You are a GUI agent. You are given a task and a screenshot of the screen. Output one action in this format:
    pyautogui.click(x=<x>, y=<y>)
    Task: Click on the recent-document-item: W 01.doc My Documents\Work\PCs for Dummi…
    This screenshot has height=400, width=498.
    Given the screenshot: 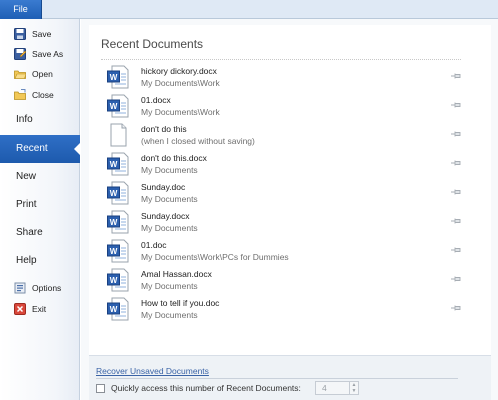 What is the action you would take?
    pyautogui.click(x=284, y=251)
    